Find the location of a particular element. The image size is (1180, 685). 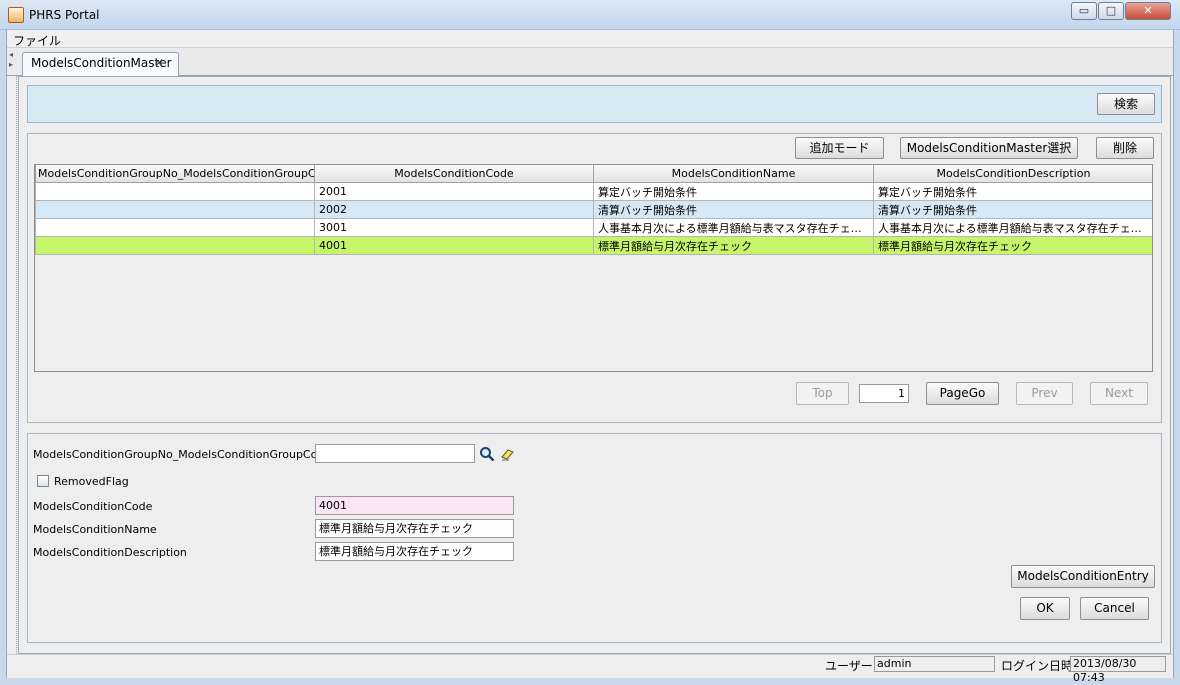

column-header-description: ModelsConditionDescription is located at coordinates (1012, 174).